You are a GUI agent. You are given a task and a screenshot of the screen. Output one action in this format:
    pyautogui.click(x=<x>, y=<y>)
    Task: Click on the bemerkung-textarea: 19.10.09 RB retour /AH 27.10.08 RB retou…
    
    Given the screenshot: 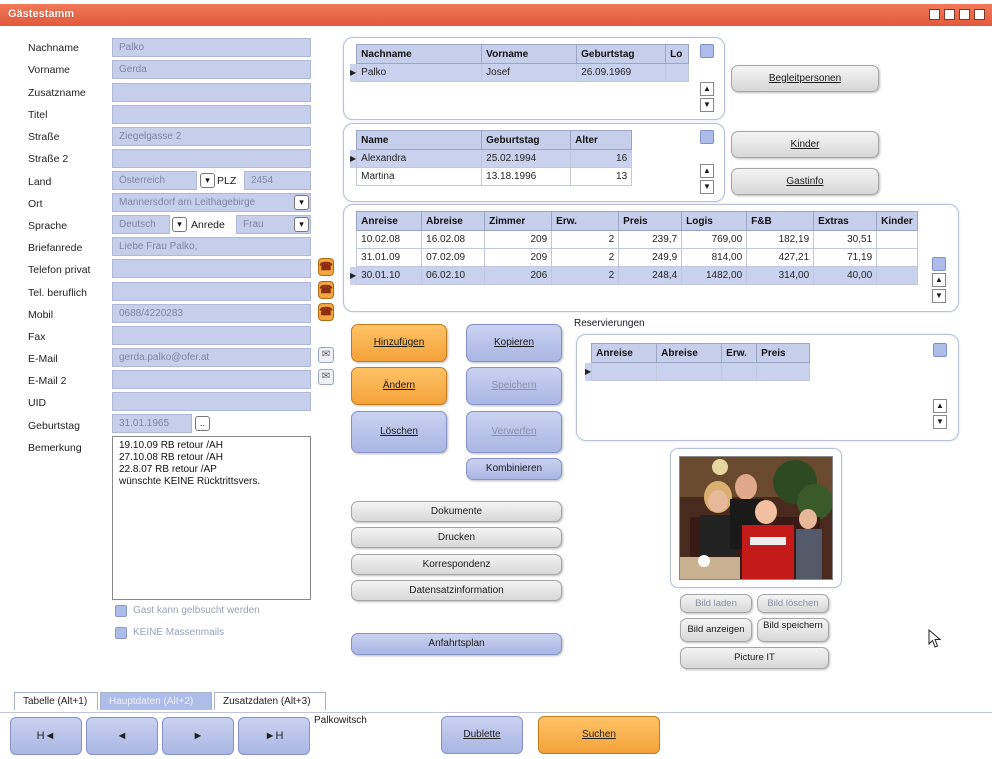 What is the action you would take?
    pyautogui.click(x=211, y=518)
    